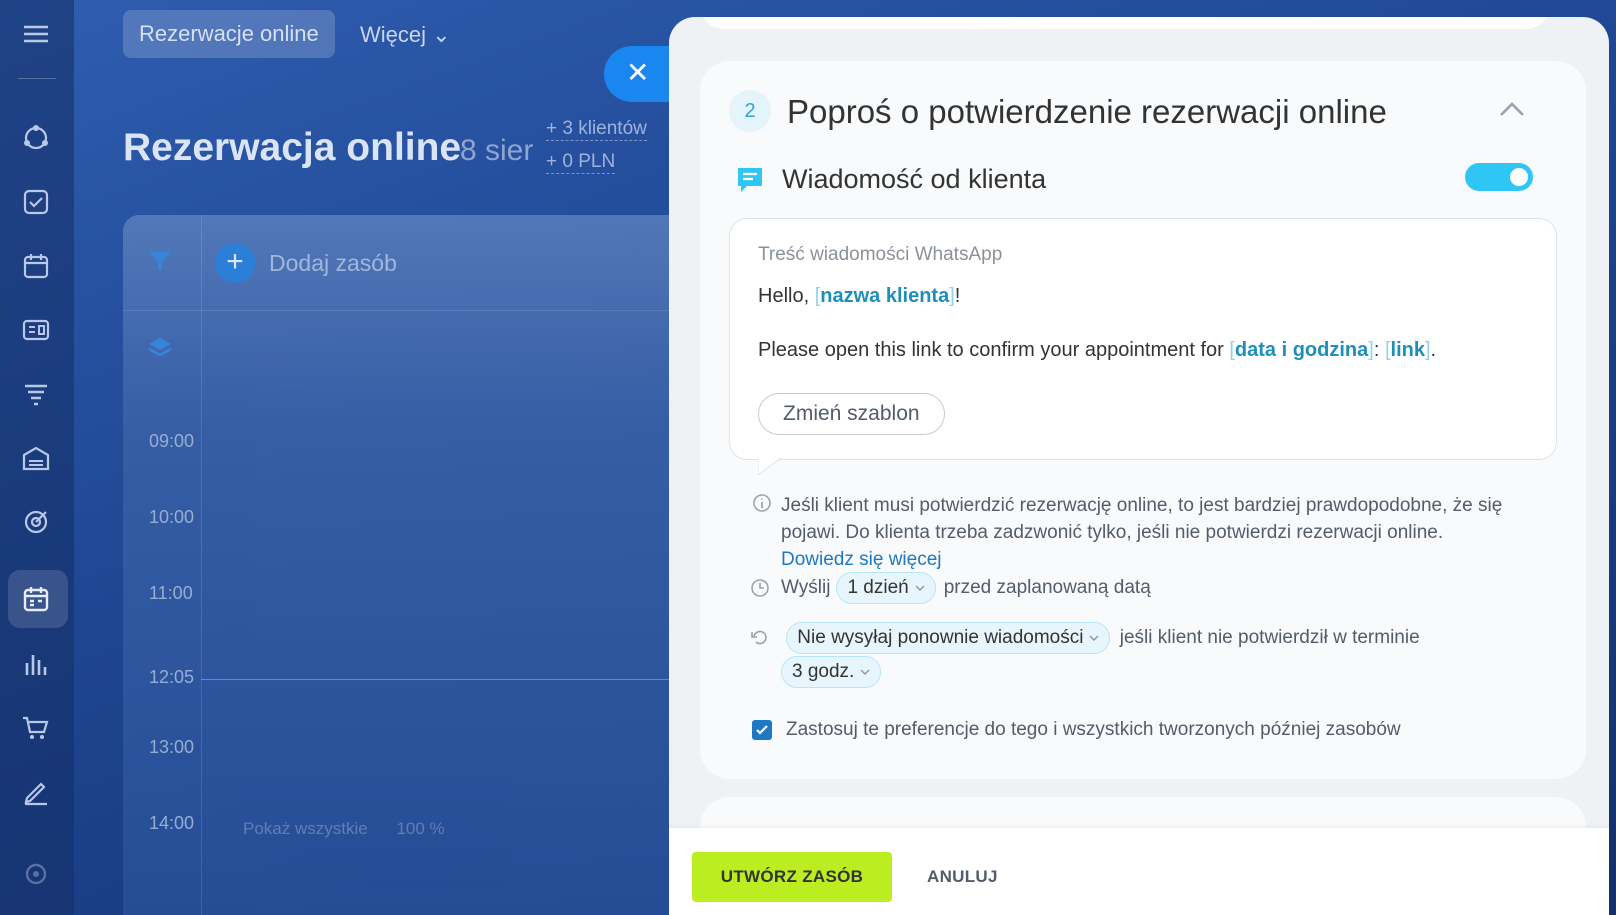  Describe the element at coordinates (36, 202) in the screenshot. I see `task-checkbox-icon` at that location.